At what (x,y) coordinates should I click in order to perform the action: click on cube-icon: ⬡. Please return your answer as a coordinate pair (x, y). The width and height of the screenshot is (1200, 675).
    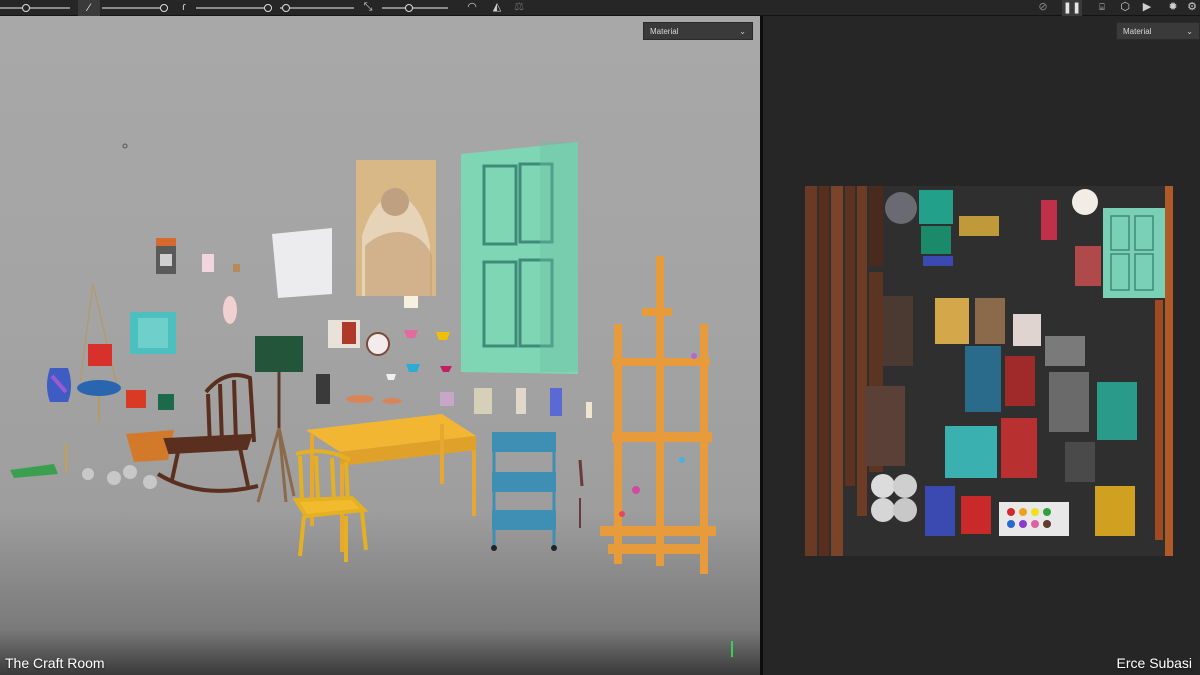
    Looking at the image, I should click on (1125, 8).